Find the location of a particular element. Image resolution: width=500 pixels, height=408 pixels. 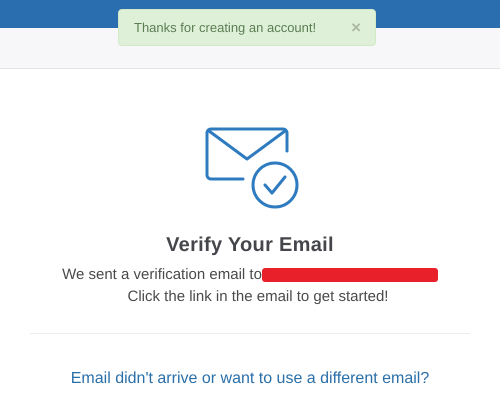

email-verified-icon is located at coordinates (253, 169).